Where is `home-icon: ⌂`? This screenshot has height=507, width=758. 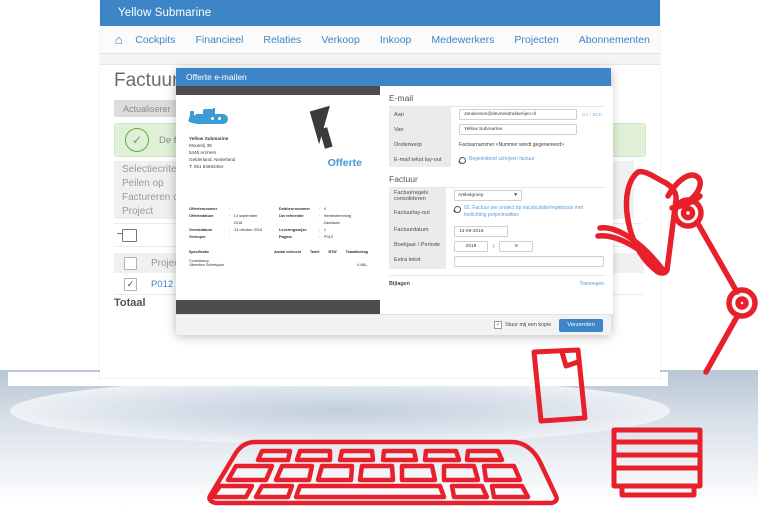
home-icon: ⌂ is located at coordinates (118, 39).